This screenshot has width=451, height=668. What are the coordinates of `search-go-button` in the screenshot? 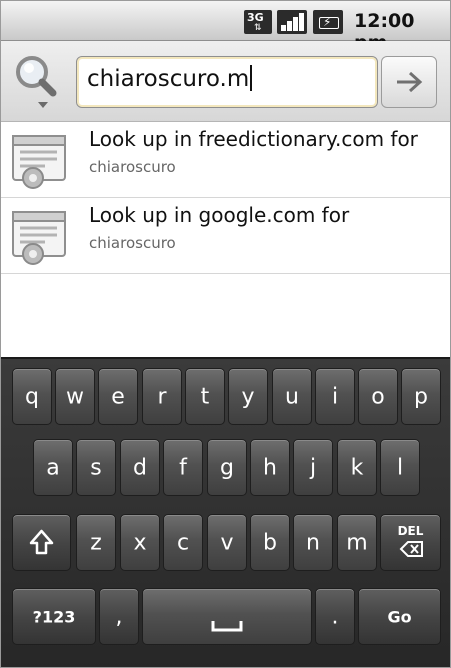 It's located at (409, 82).